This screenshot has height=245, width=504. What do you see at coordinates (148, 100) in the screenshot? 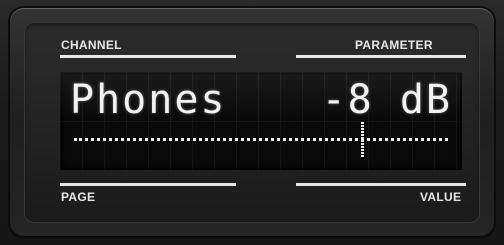
I see `channel-name-readout: Phones` at bounding box center [148, 100].